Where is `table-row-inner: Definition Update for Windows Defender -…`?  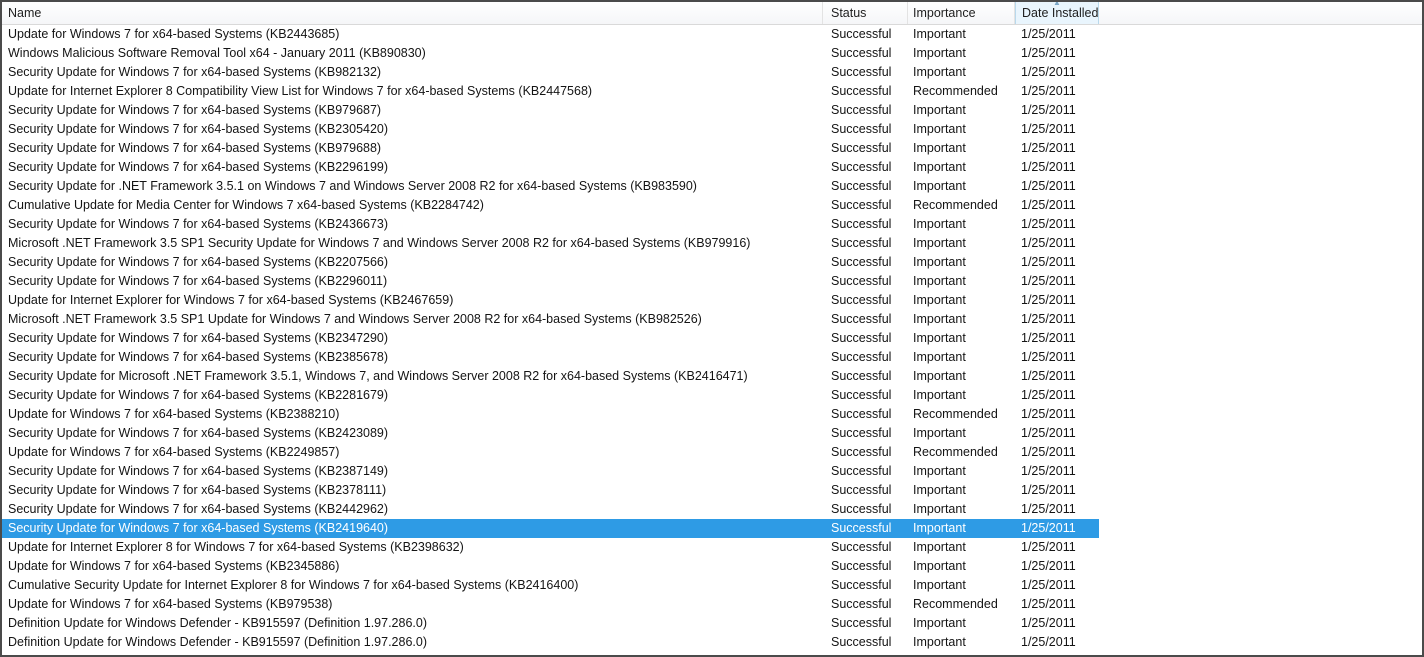 table-row-inner: Definition Update for Windows Defender -… is located at coordinates (550, 623).